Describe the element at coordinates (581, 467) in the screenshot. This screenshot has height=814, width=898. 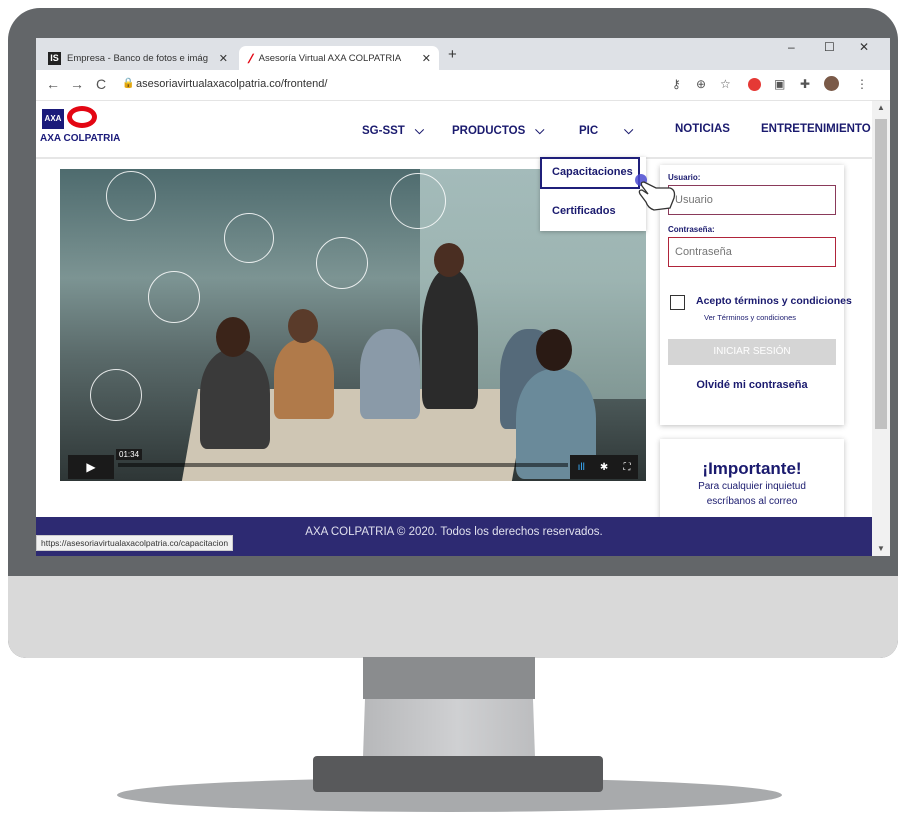
I see `volume-icon: ıll` at that location.